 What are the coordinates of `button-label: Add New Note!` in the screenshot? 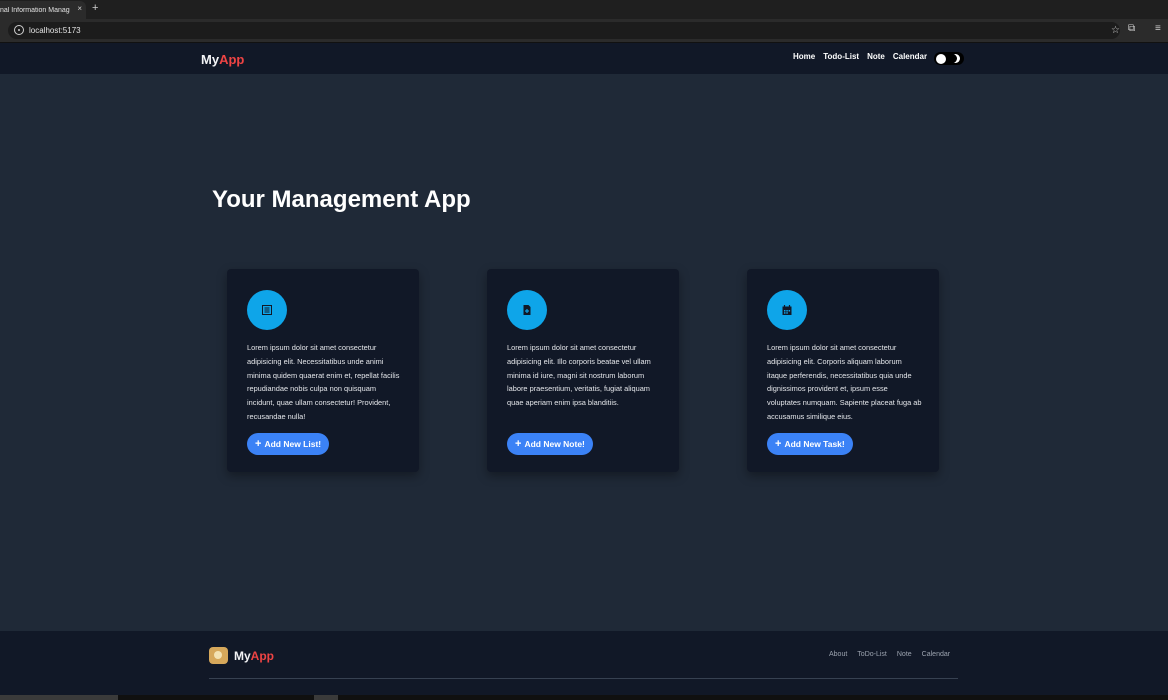 It's located at (554, 444).